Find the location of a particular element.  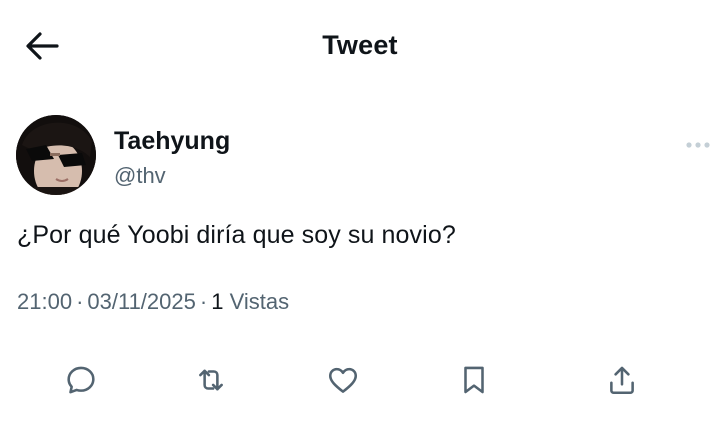

reply-icon is located at coordinates (81, 380).